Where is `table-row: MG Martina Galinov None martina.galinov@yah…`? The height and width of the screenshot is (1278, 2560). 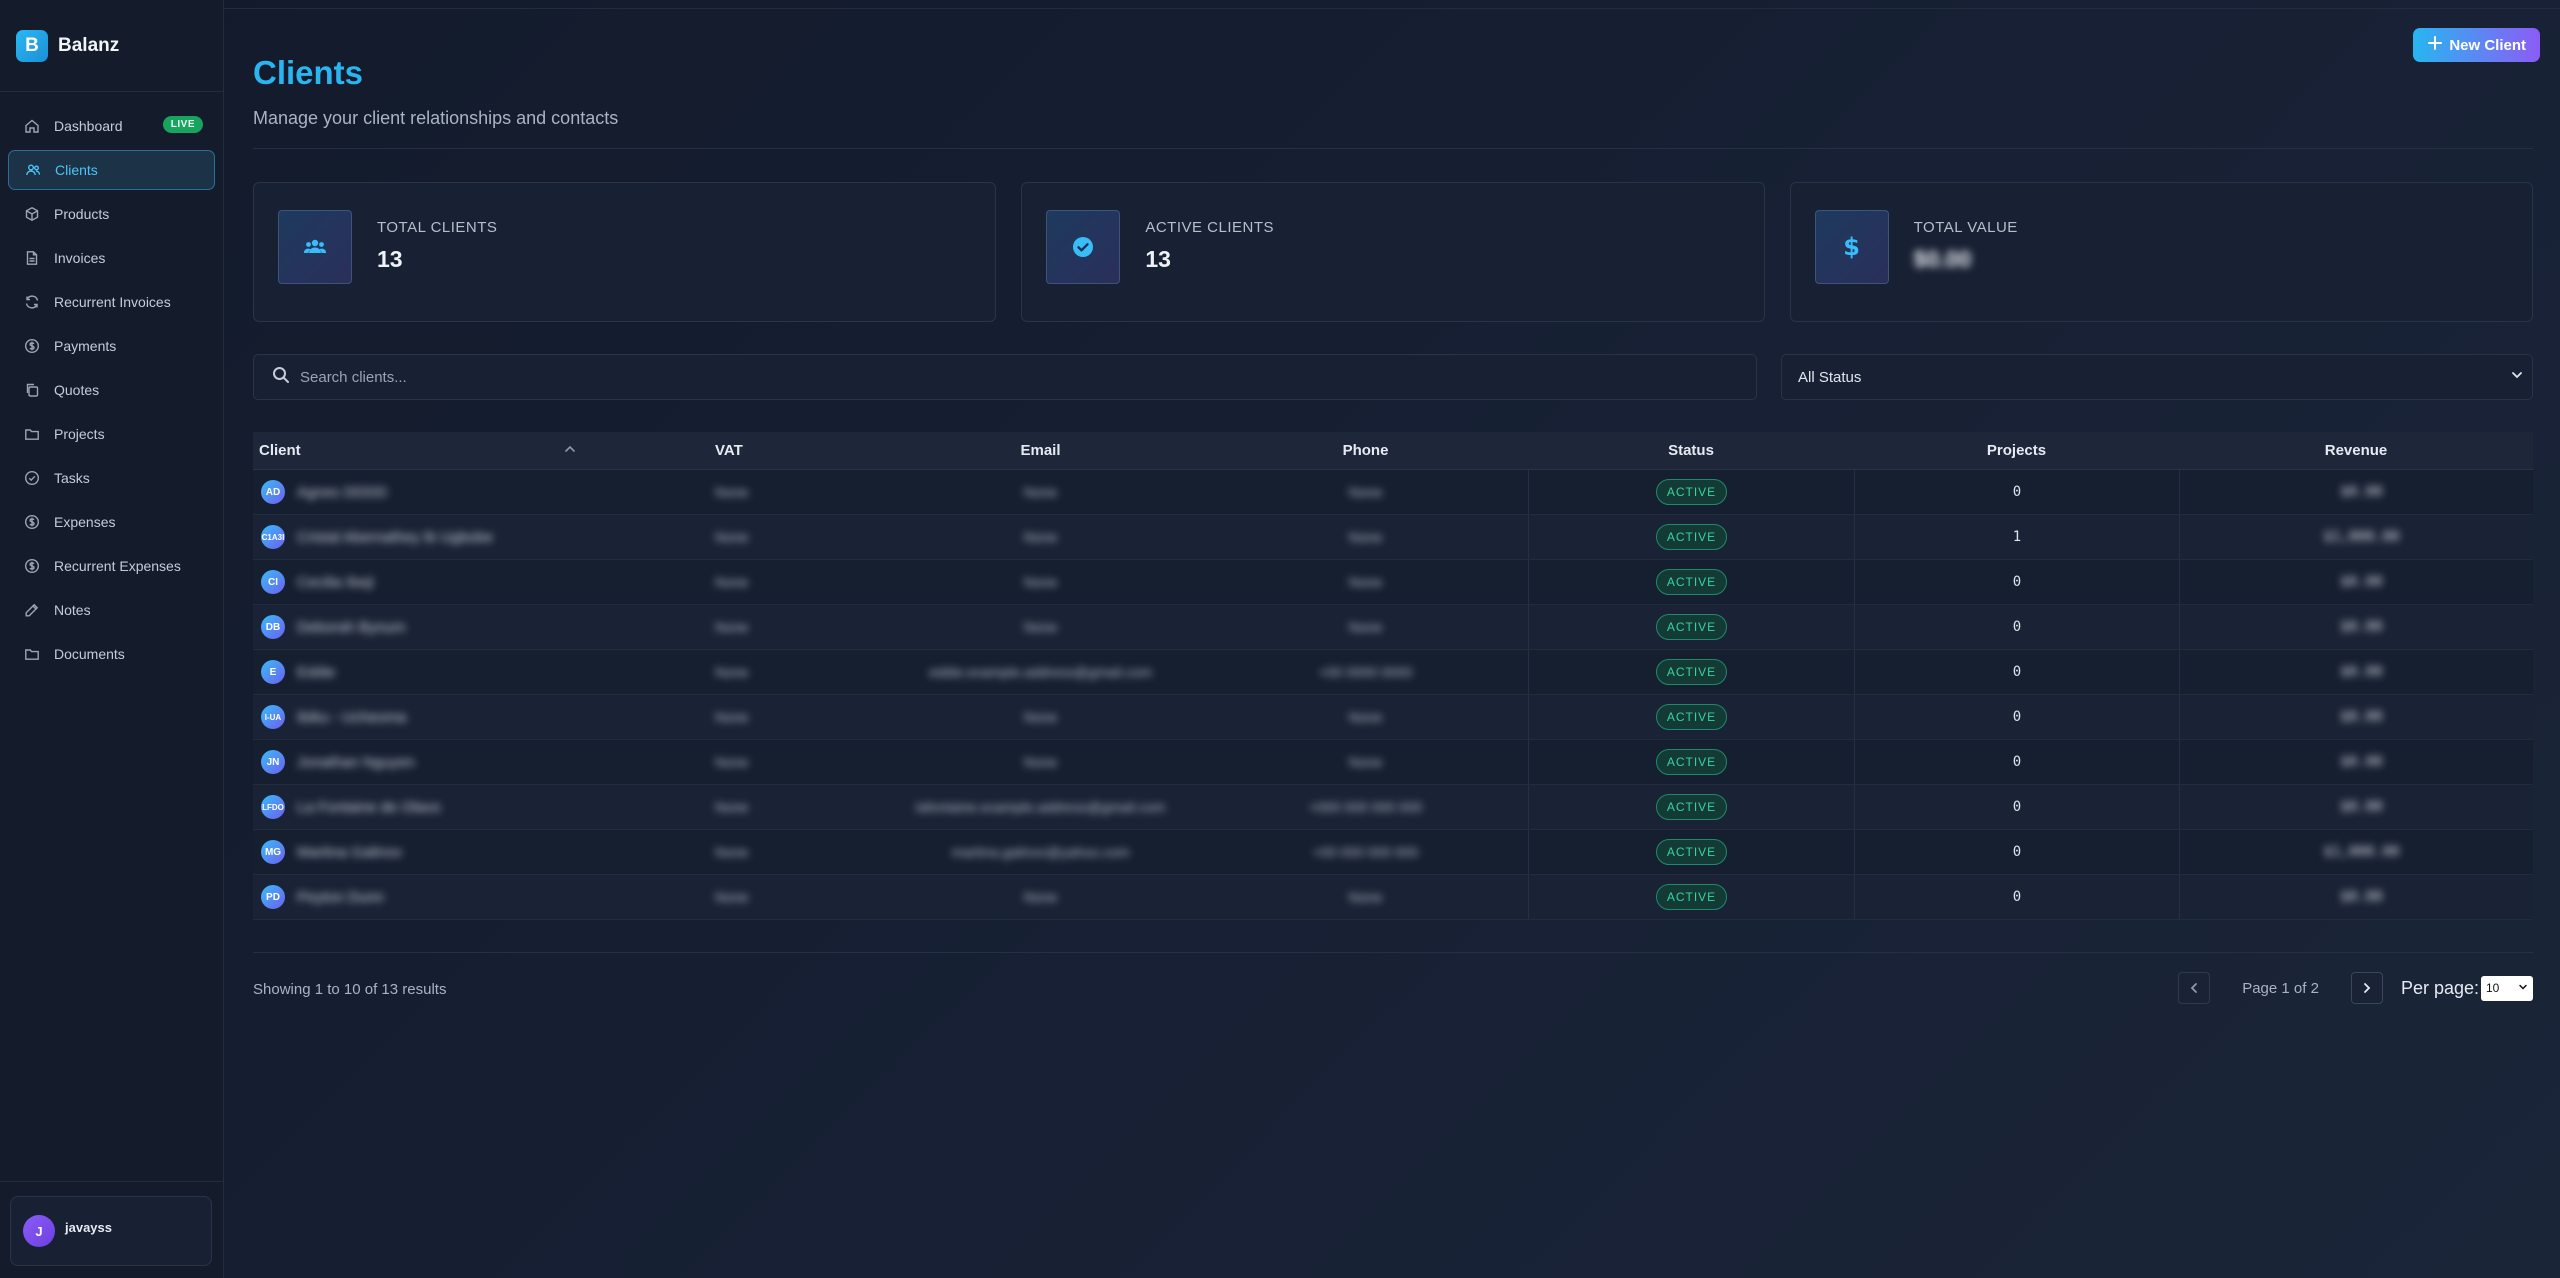 table-row: MG Martina Galinov None martina.galinov@yah… is located at coordinates (1393, 852).